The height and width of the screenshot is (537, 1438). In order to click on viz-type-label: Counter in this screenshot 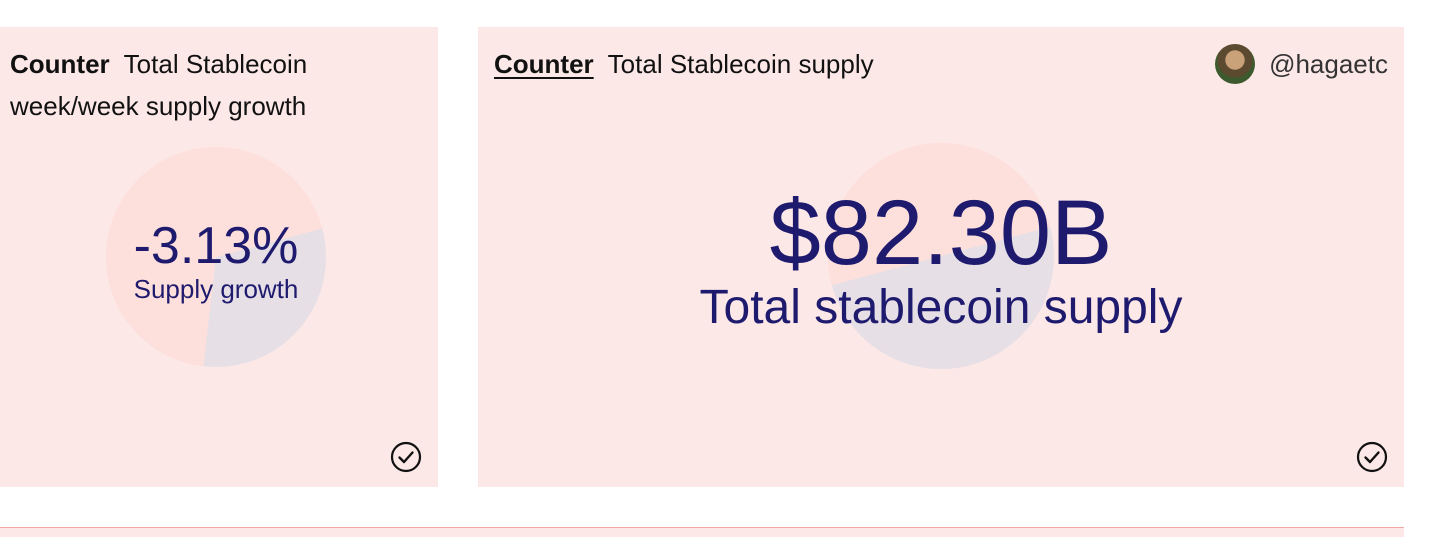, I will do `click(60, 64)`.